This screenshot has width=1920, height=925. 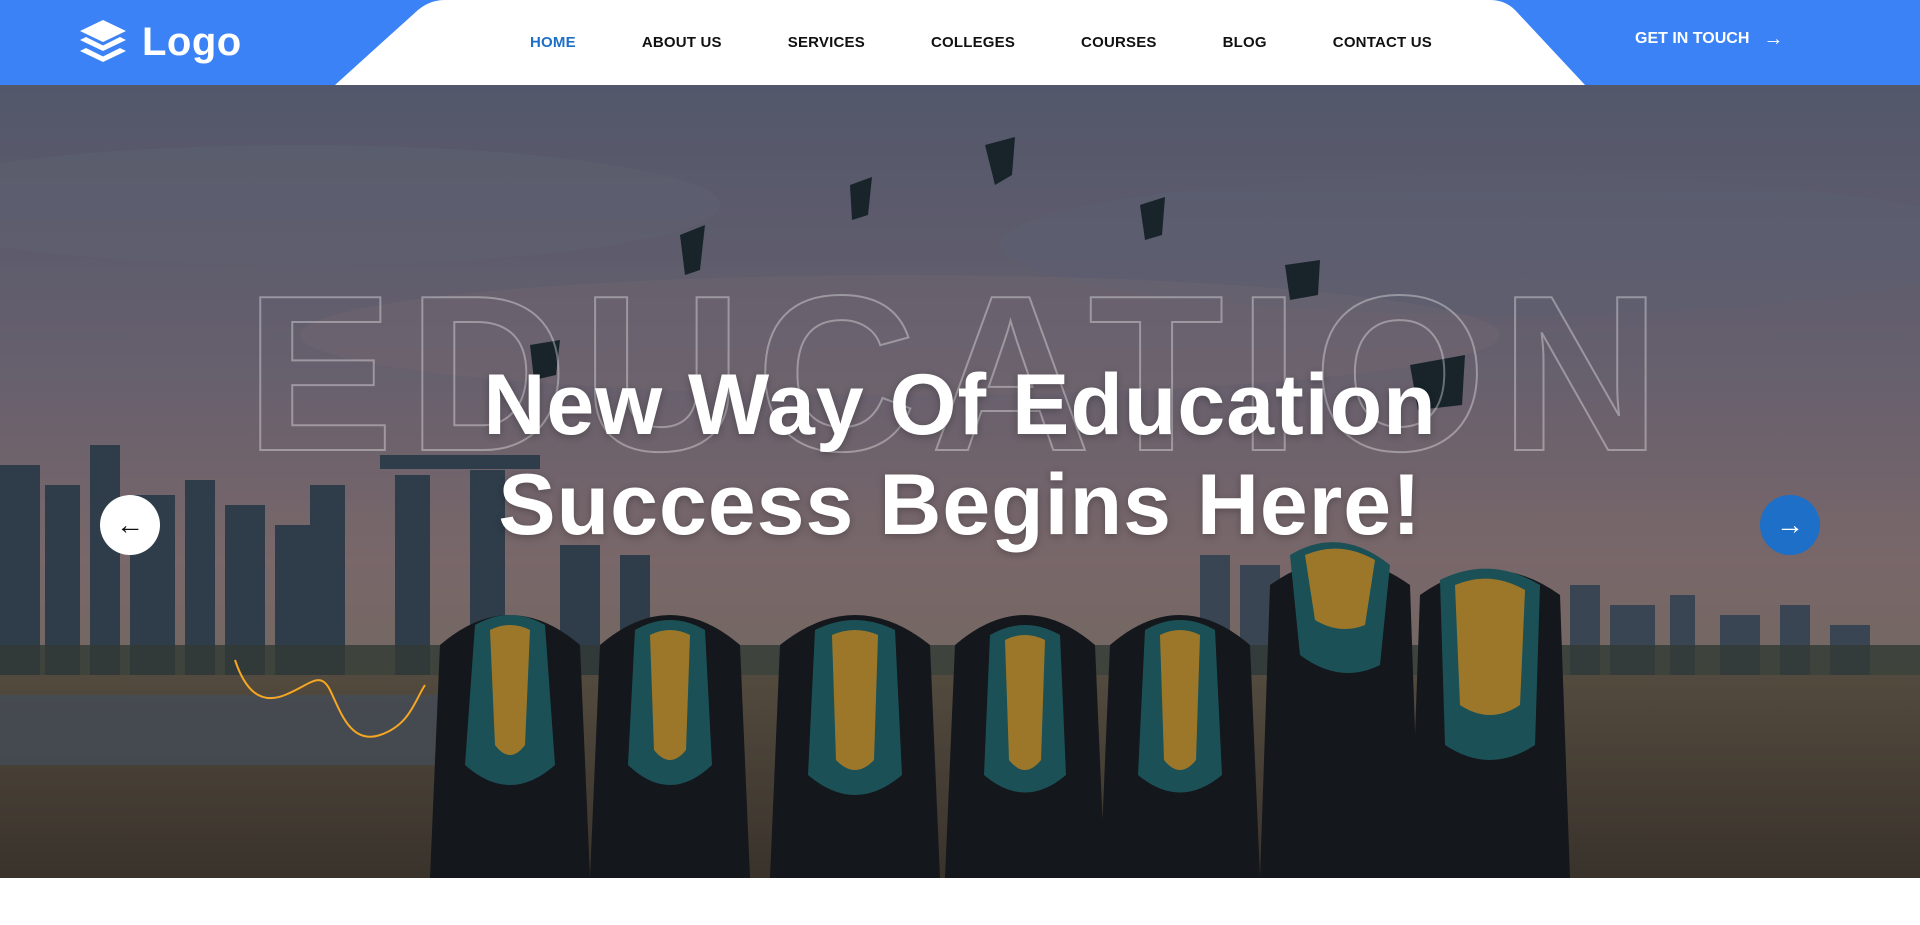 I want to click on nav-item-home: HOME, so click(x=553, y=42).